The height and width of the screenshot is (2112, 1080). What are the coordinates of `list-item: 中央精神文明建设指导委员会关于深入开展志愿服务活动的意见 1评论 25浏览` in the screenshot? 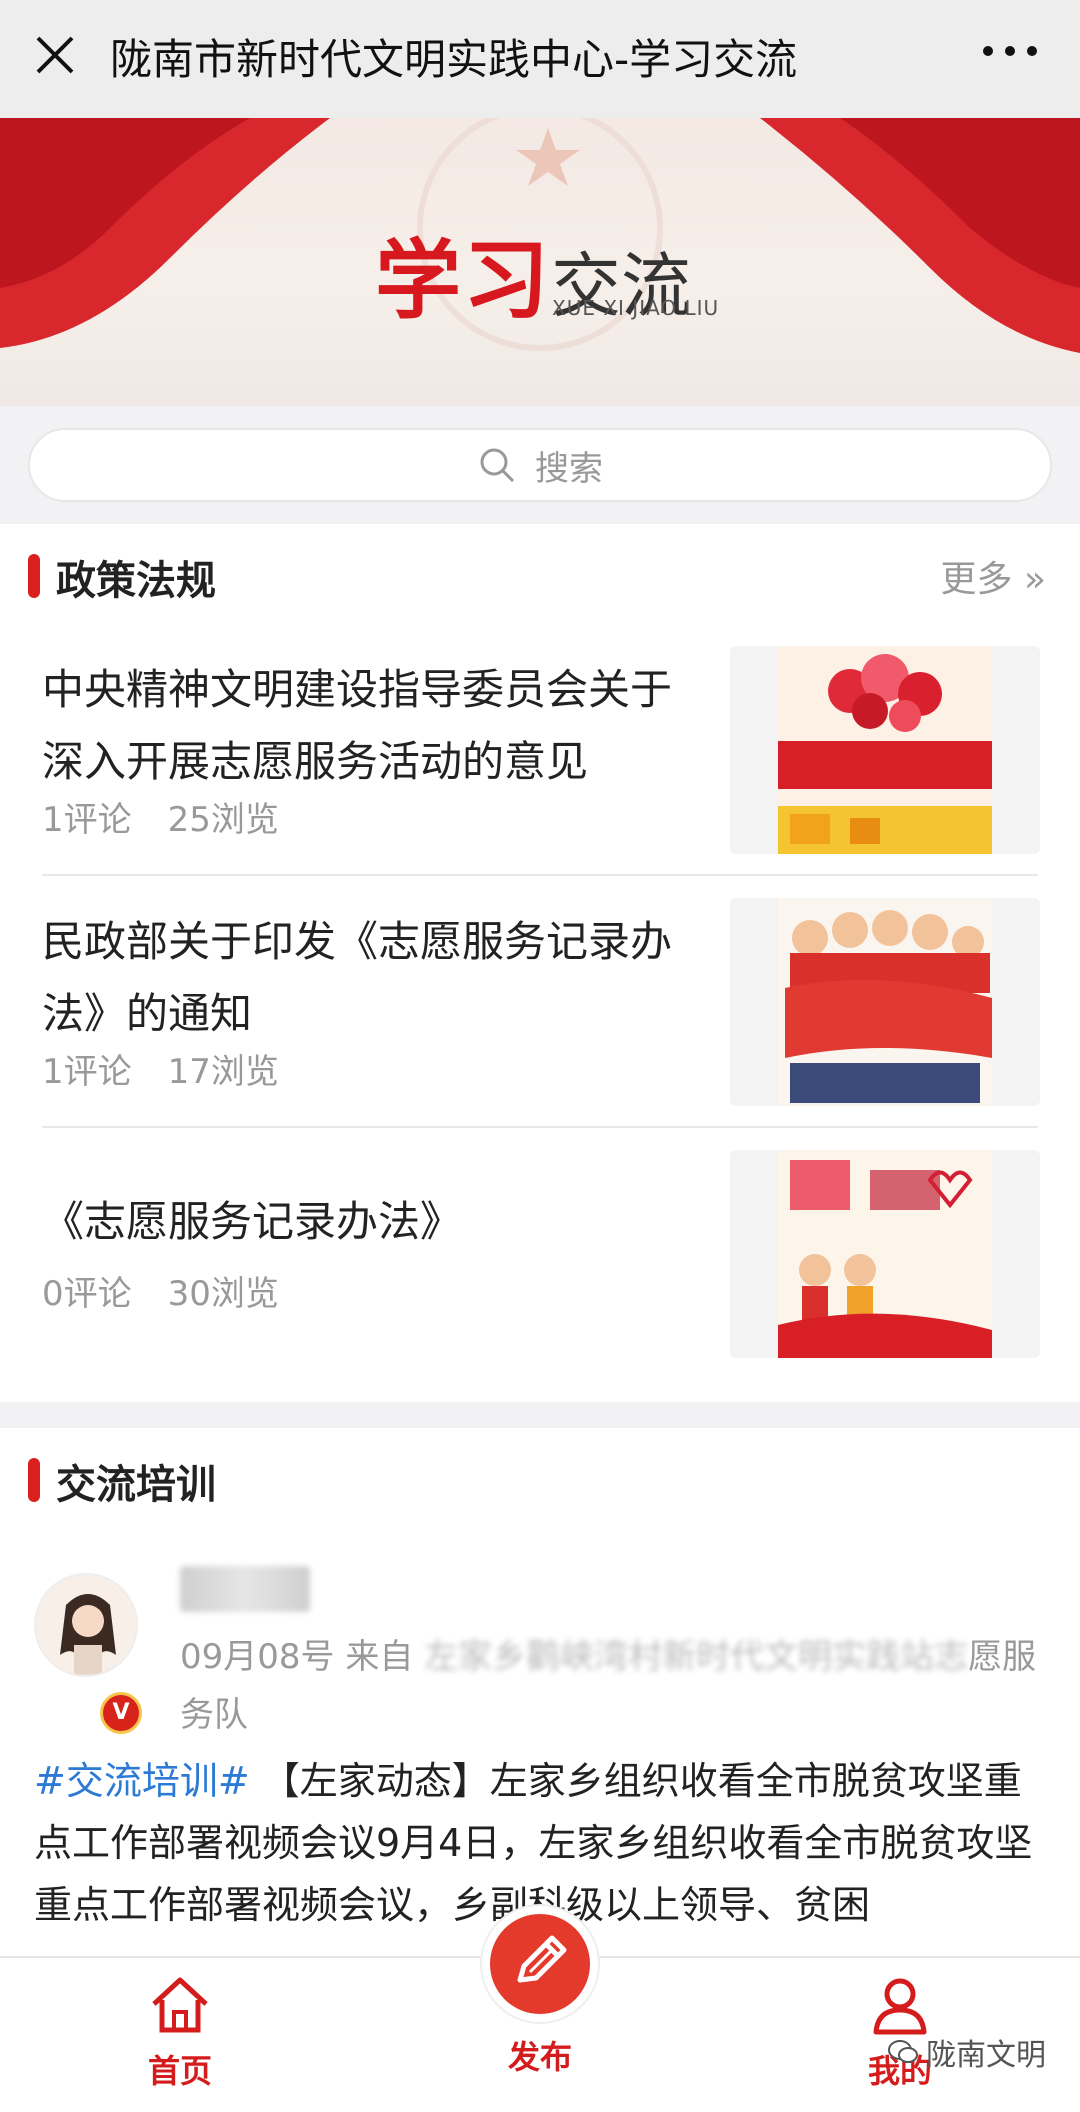 It's located at (540, 750).